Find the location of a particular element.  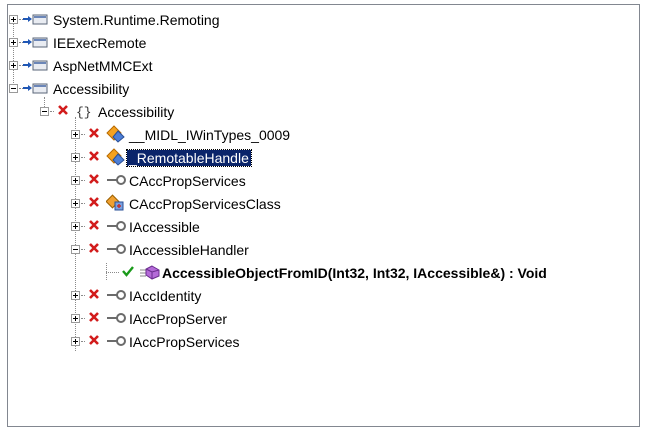

tree-node-iaccessiblehandler: IAccessibleHandler is located at coordinates (318, 250).